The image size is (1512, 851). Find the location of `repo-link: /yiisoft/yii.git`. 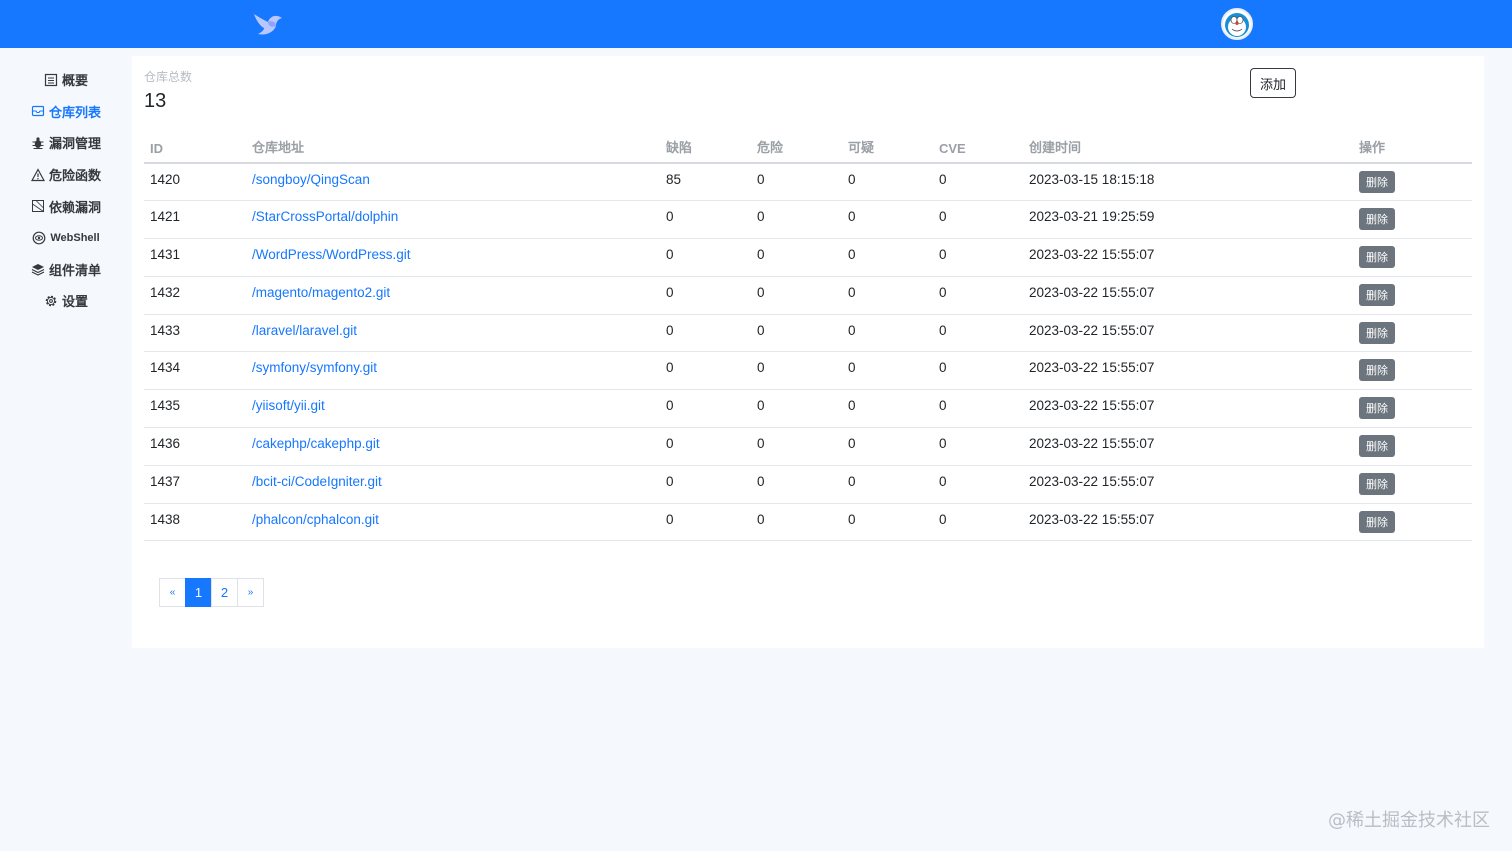

repo-link: /yiisoft/yii.git is located at coordinates (288, 405).